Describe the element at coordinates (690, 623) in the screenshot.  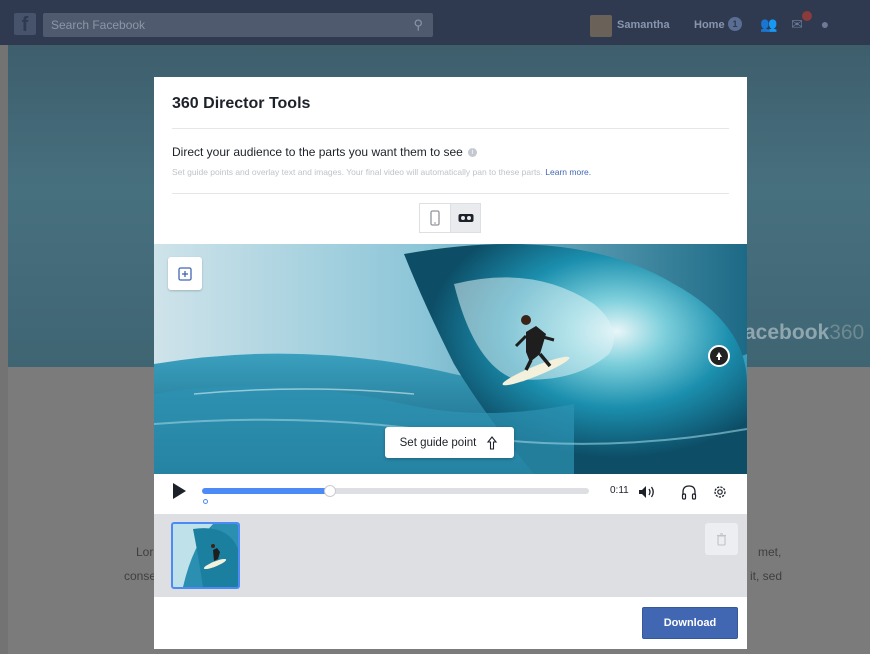
I see `download-button: Download` at that location.